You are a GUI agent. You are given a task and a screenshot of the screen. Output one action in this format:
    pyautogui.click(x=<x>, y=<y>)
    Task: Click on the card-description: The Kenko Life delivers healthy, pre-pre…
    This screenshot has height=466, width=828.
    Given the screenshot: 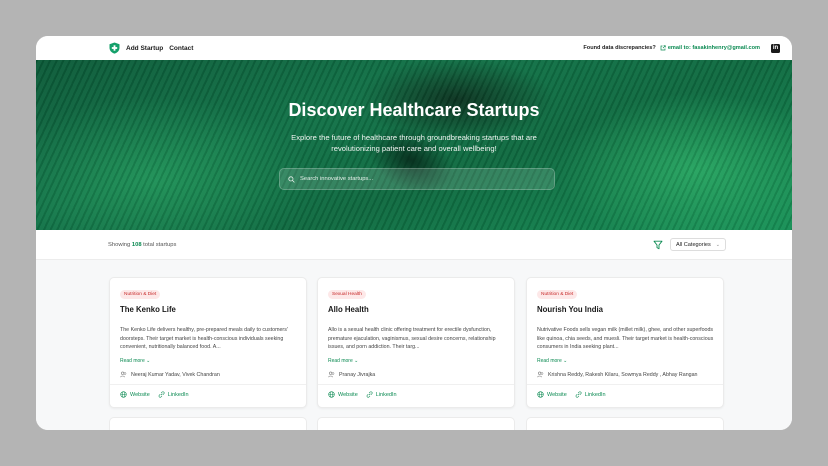 What is the action you would take?
    pyautogui.click(x=204, y=339)
    